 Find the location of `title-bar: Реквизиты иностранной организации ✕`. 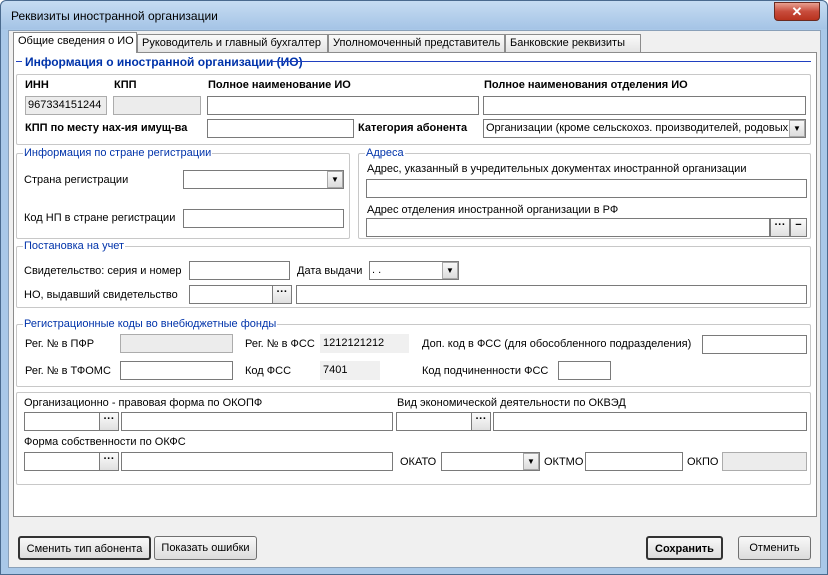

title-bar: Реквизиты иностранной организации ✕ is located at coordinates (414, 15).